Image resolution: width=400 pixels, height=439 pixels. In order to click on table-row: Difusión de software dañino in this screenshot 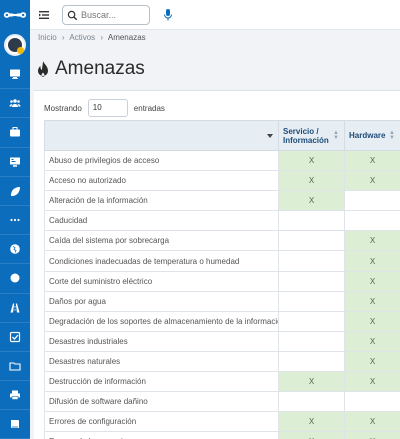, I will do `click(222, 402)`.